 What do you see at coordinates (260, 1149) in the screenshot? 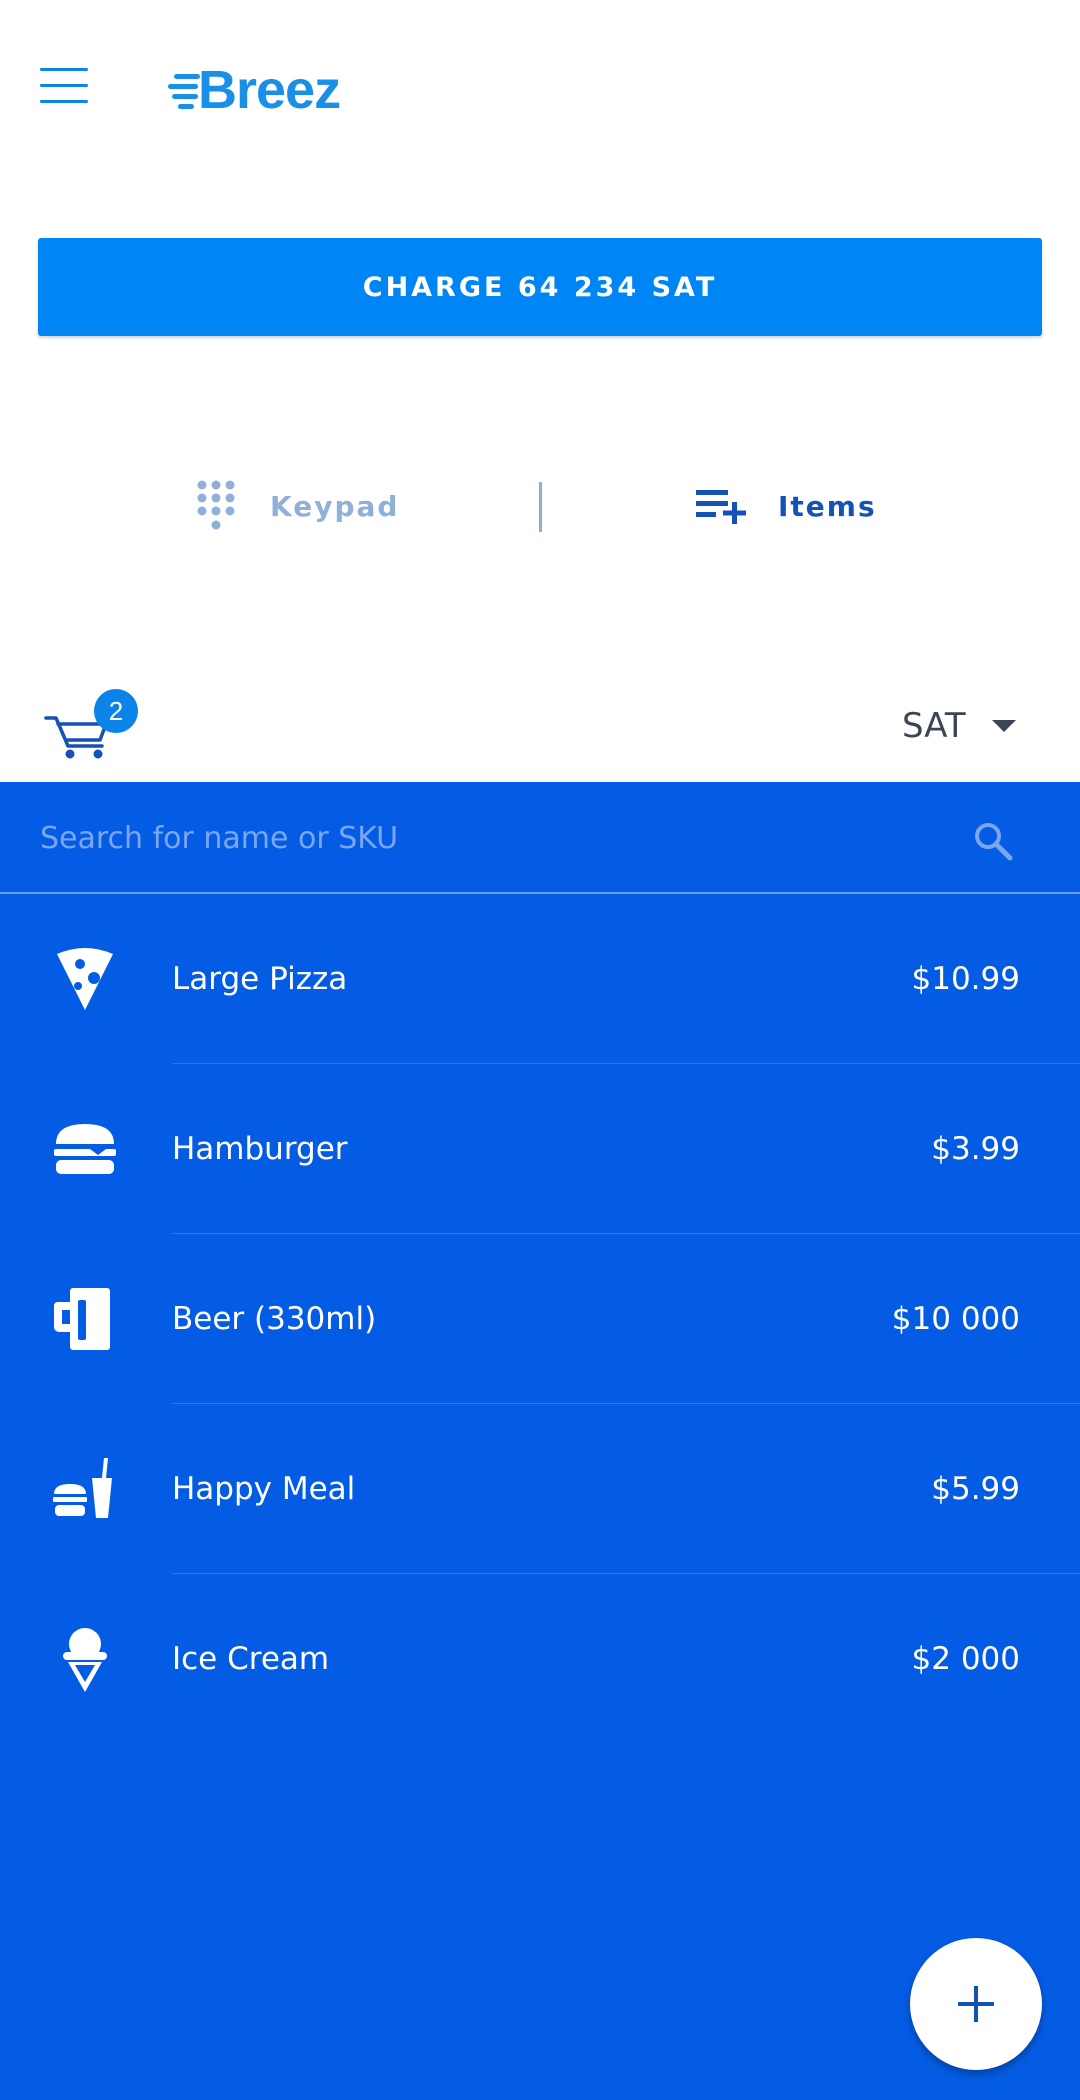
I see `item-name: Hamburger` at bounding box center [260, 1149].